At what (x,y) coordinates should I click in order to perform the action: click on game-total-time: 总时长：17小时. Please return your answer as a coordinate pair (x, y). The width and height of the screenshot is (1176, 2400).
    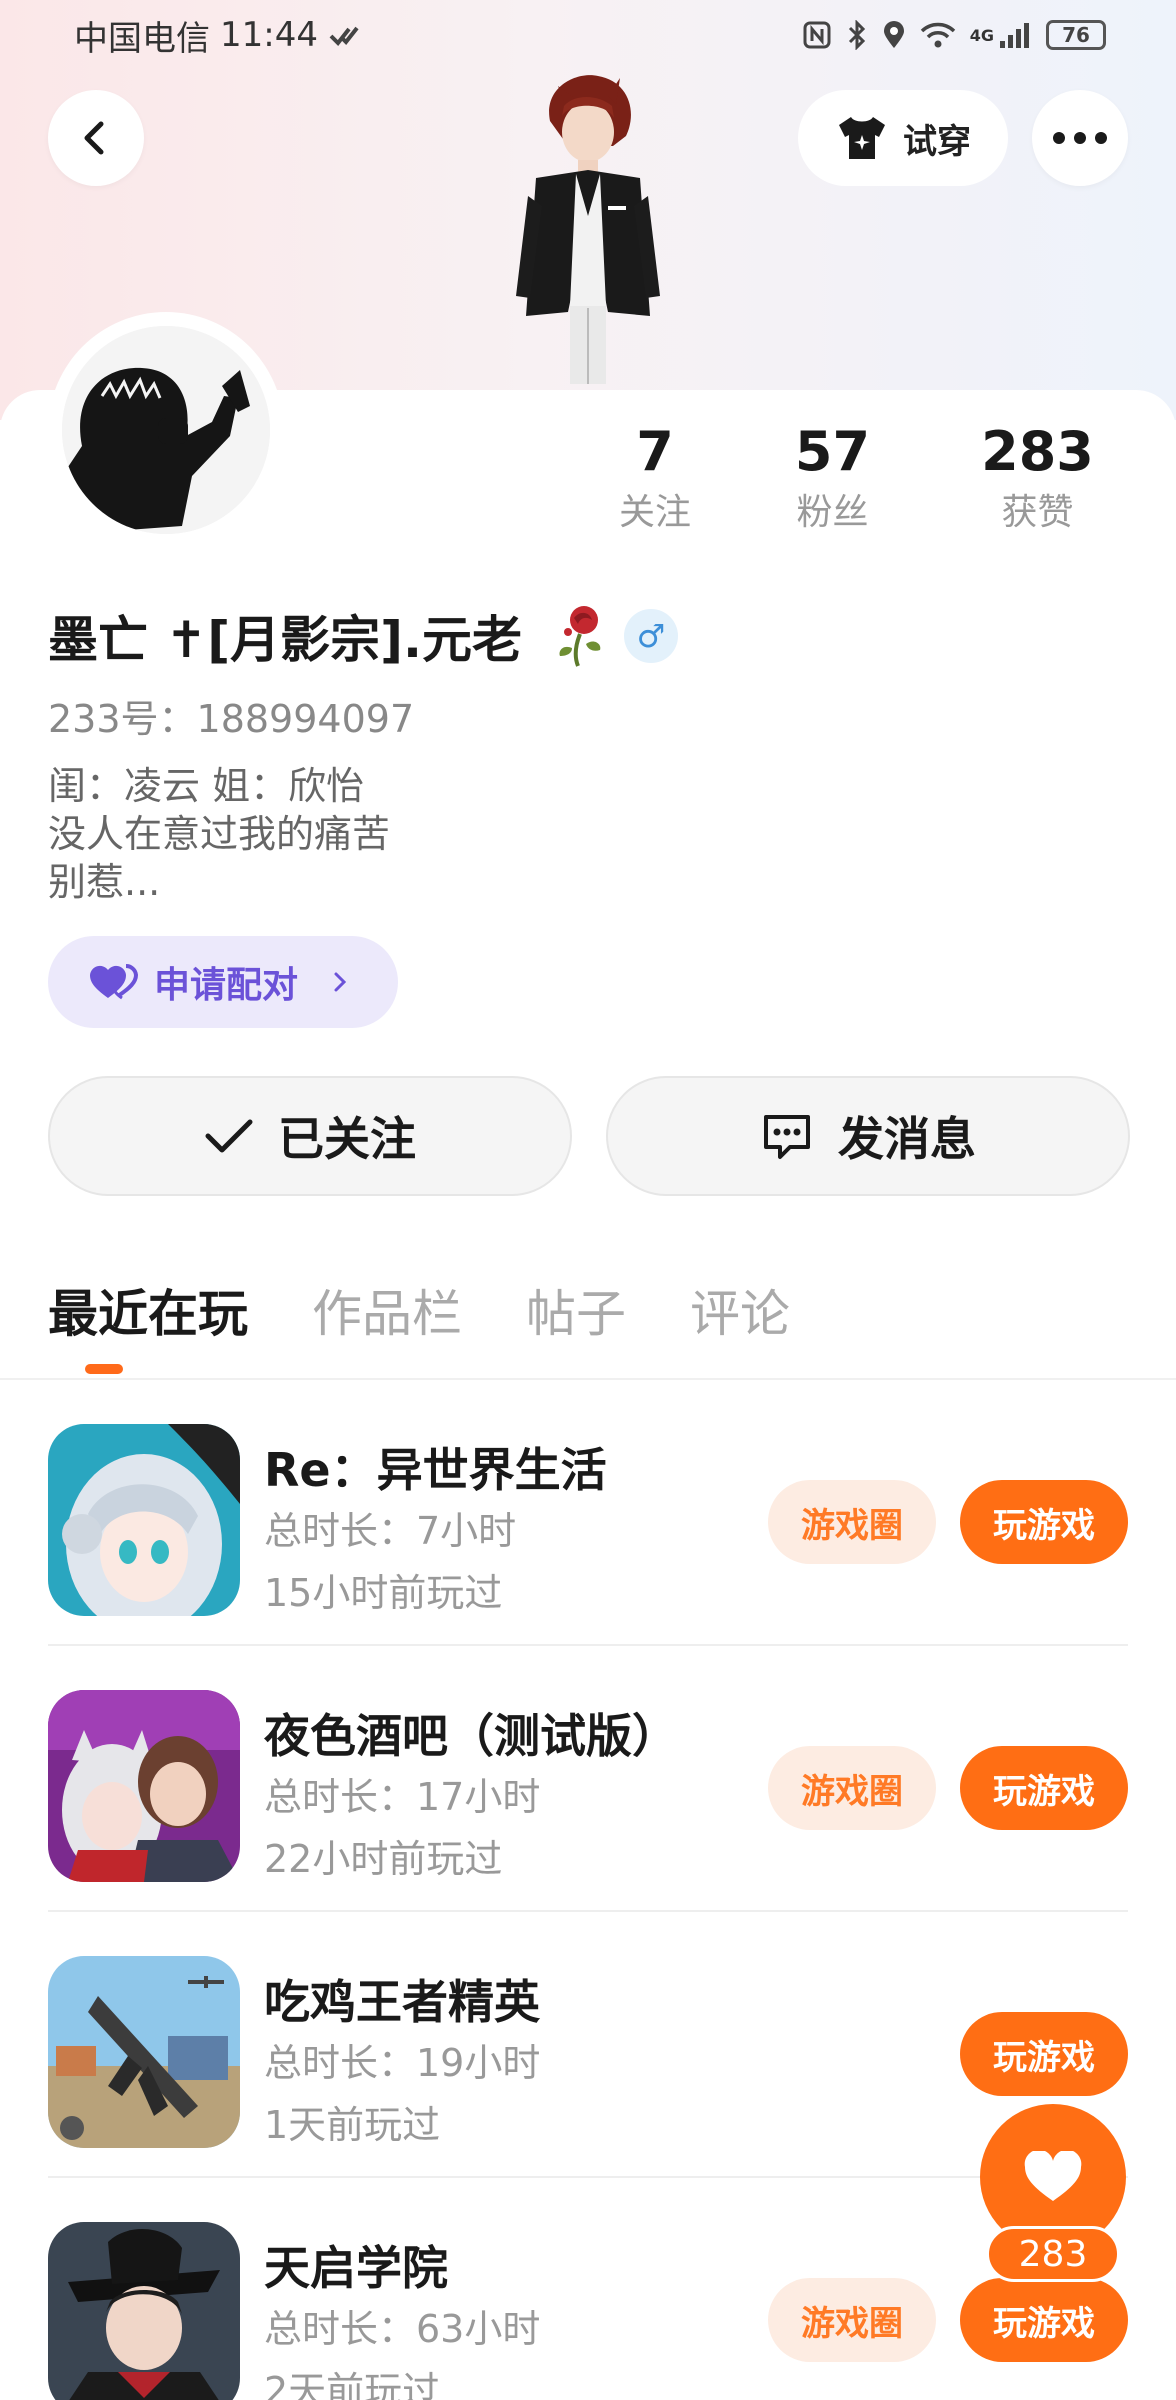
    Looking at the image, I should click on (402, 1797).